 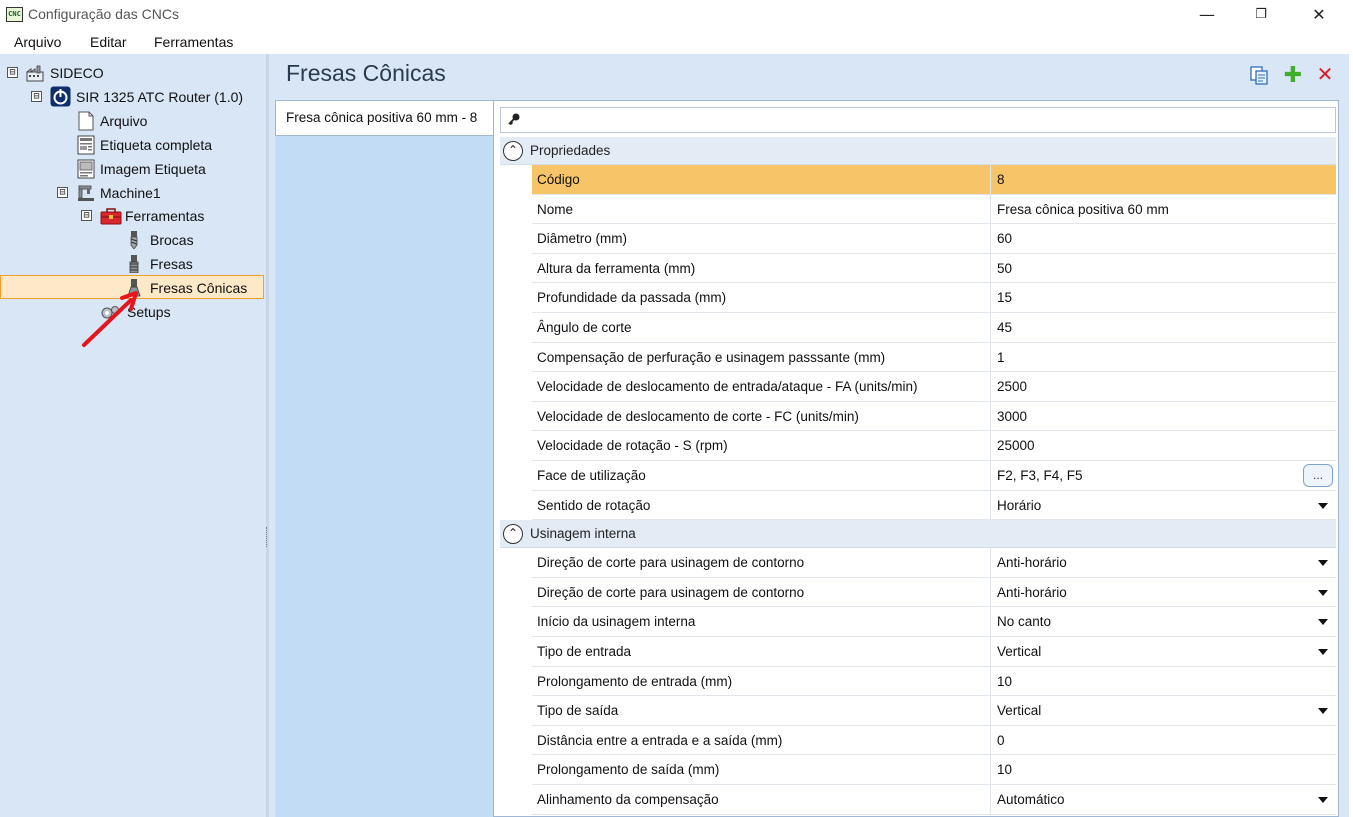 What do you see at coordinates (934, 505) in the screenshot?
I see `property-row: Sentido de rotação Horário` at bounding box center [934, 505].